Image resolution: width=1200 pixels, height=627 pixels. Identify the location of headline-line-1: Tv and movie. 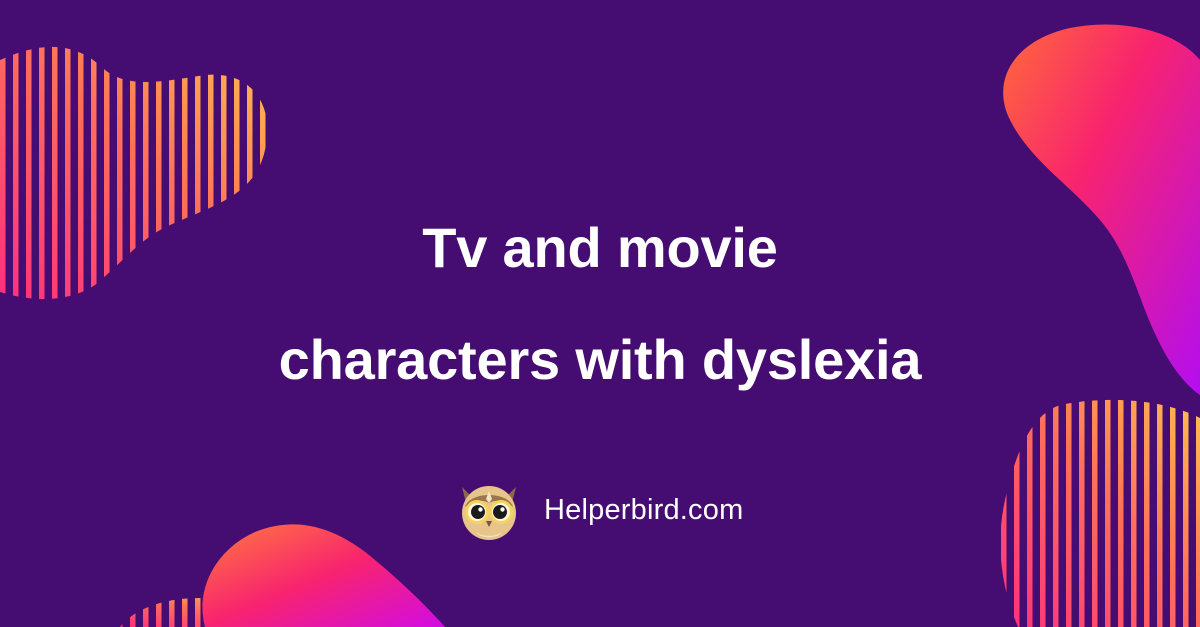
(600, 247).